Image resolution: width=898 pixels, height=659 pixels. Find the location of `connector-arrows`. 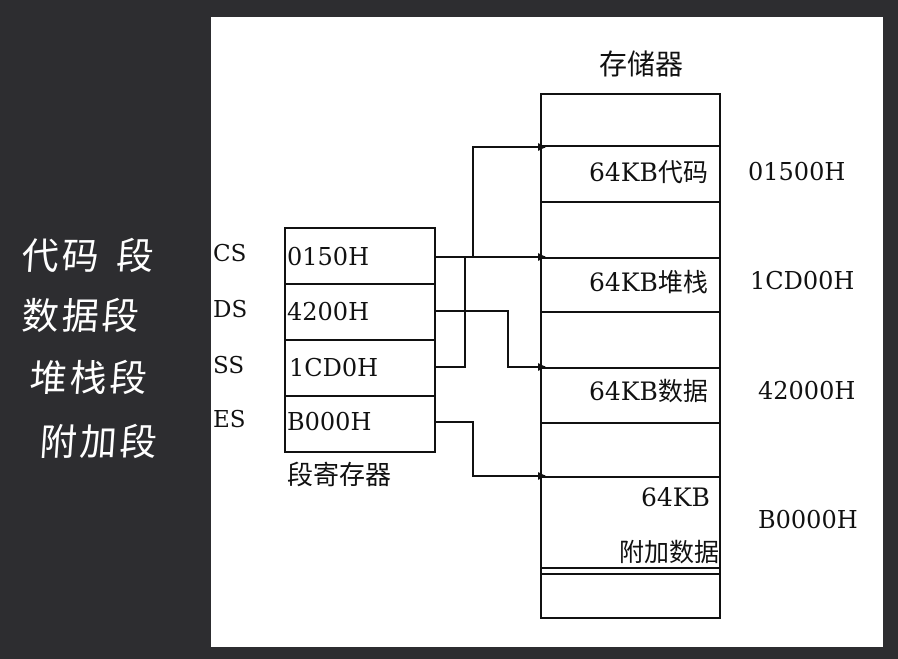

connector-arrows is located at coordinates (491, 311).